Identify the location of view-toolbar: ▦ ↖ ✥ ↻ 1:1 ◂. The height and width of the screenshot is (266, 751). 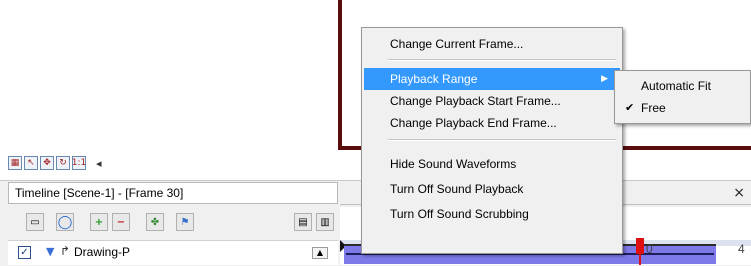
(55, 163).